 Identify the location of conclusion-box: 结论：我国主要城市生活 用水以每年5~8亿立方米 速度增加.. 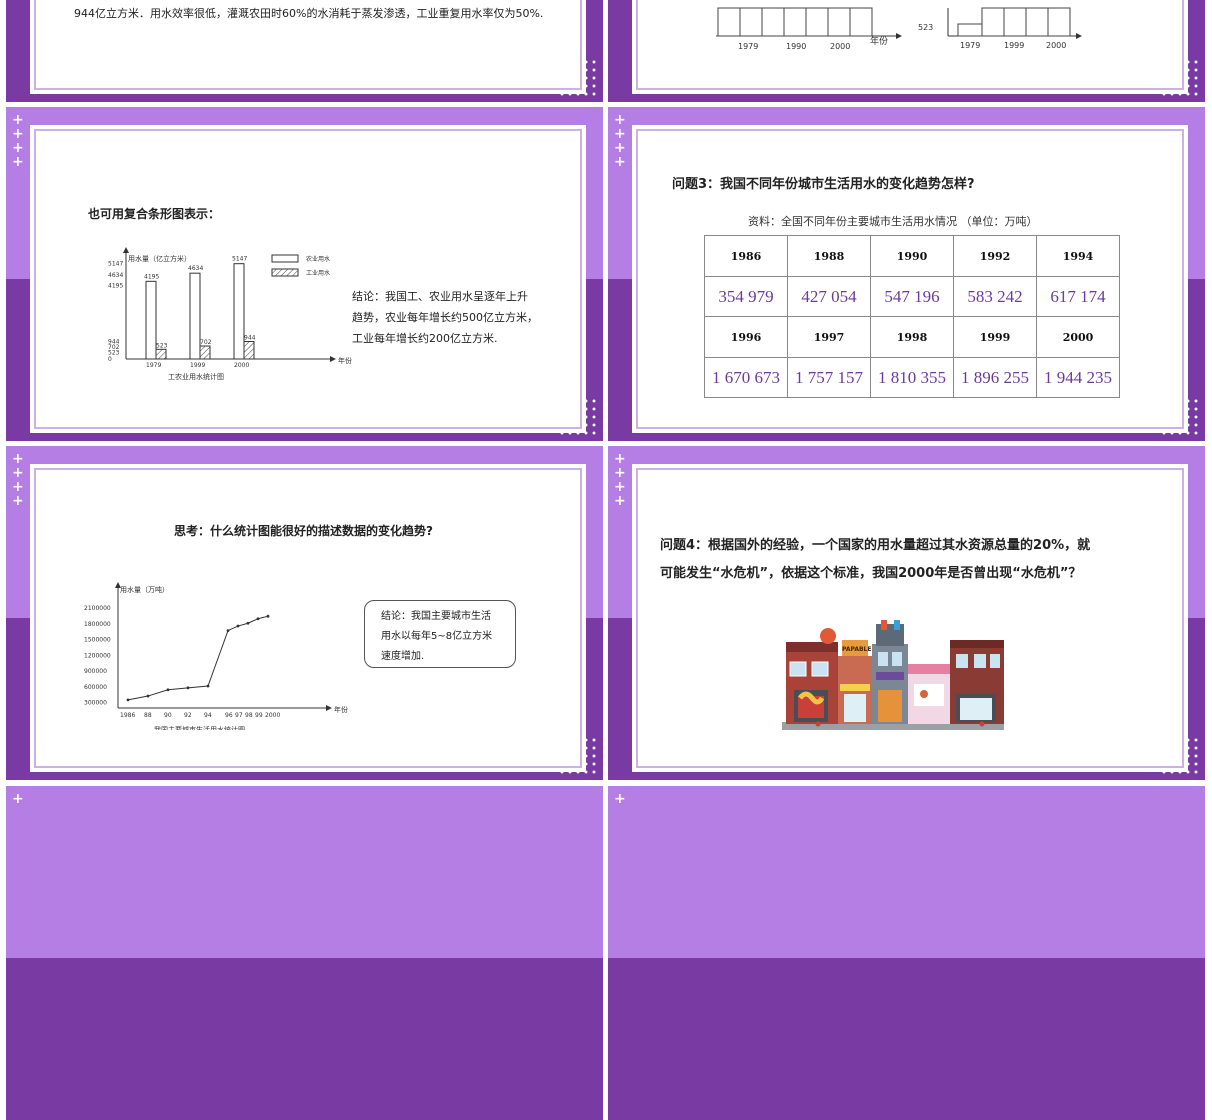
(440, 634).